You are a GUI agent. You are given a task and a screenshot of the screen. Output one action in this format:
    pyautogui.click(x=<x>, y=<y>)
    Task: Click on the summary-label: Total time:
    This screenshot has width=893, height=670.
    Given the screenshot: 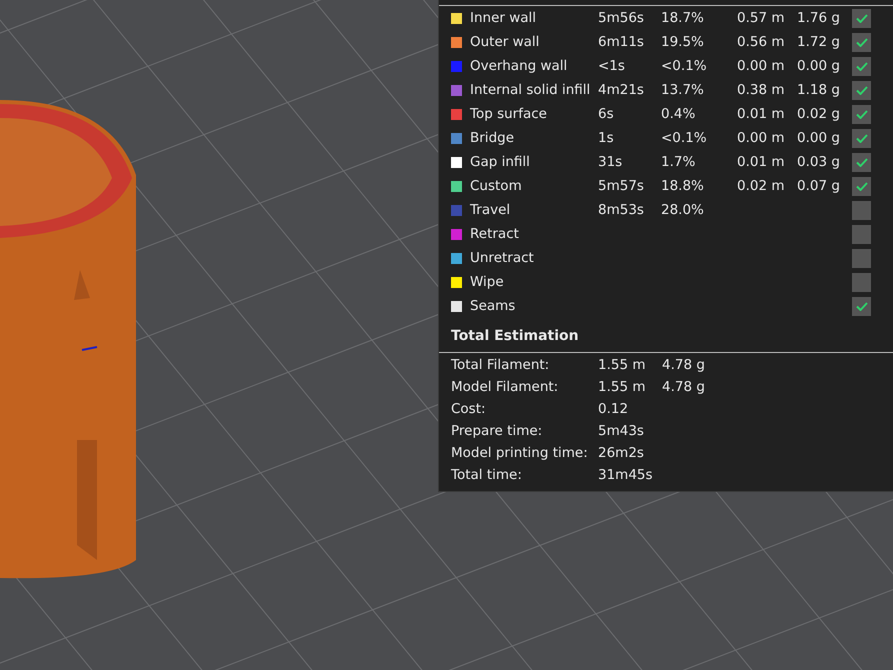 What is the action you would take?
    pyautogui.click(x=487, y=475)
    